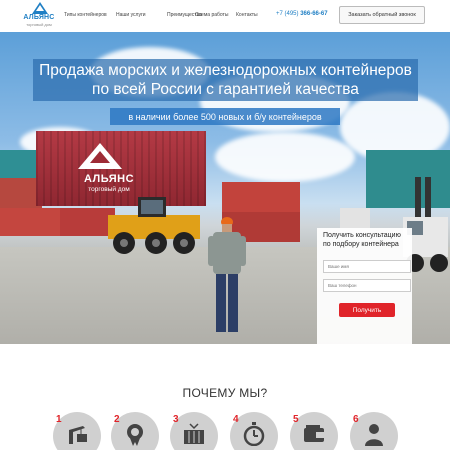  I want to click on logo: АЛЬЯНС торговый дом, so click(39, 16).